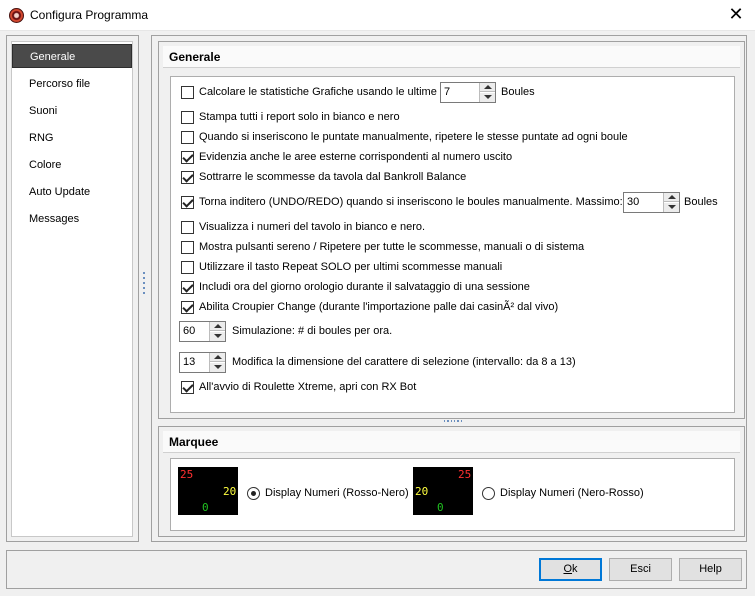 Image resolution: width=755 pixels, height=596 pixels. What do you see at coordinates (144, 287) in the screenshot?
I see `vertical-splitter` at bounding box center [144, 287].